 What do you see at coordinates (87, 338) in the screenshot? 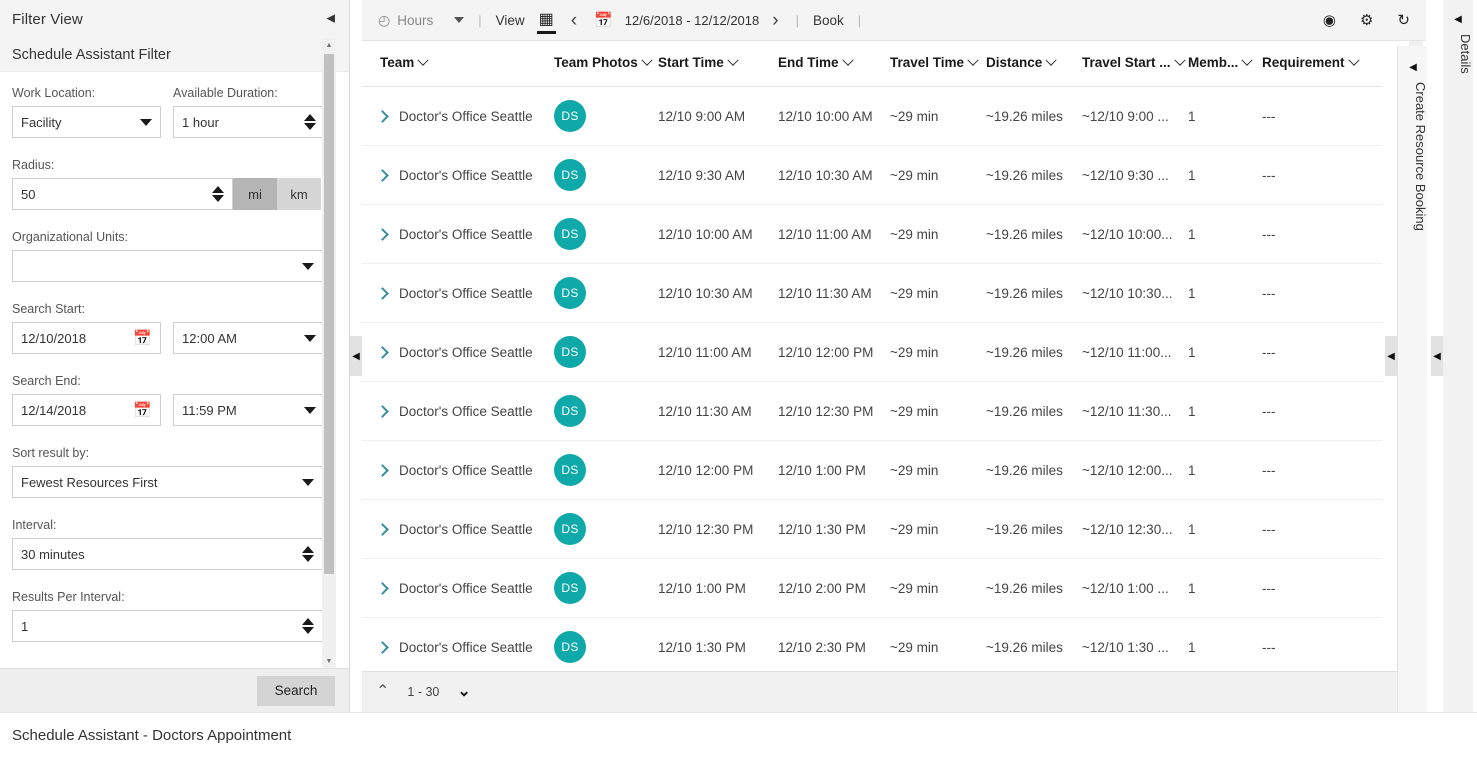
I see `search-start-date-input: 12/10/2018 📅` at bounding box center [87, 338].